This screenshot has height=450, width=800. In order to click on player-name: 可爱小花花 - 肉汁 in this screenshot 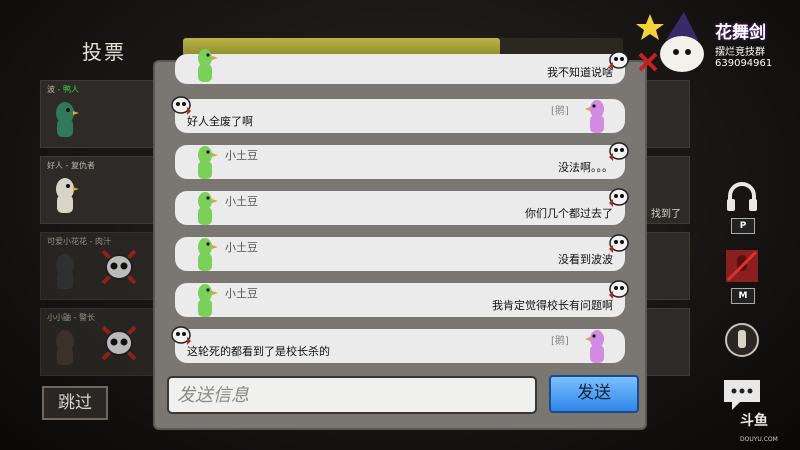, I will do `click(79, 241)`.